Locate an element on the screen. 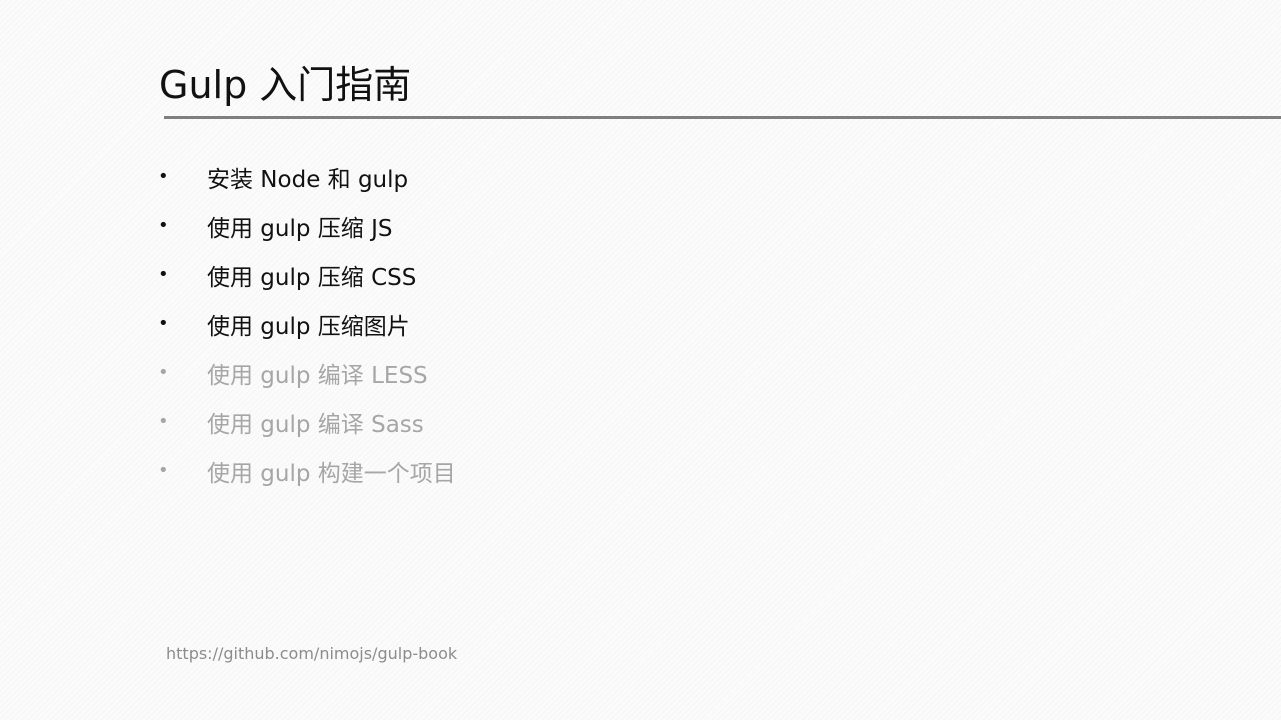 This screenshot has height=720, width=1281. list-item-label: 使用 gulp 压缩图片 is located at coordinates (308, 326).